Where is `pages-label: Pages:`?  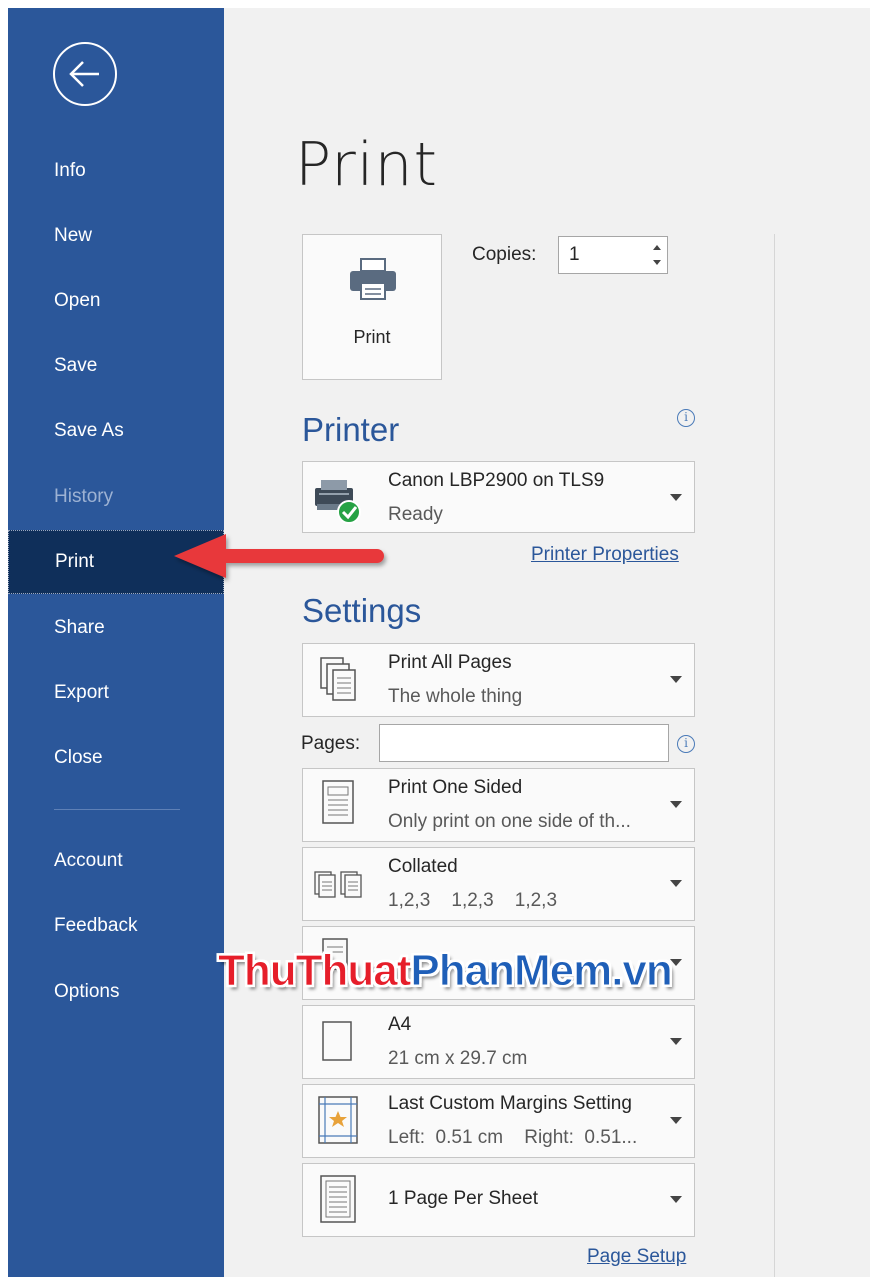 pages-label: Pages: is located at coordinates (331, 743).